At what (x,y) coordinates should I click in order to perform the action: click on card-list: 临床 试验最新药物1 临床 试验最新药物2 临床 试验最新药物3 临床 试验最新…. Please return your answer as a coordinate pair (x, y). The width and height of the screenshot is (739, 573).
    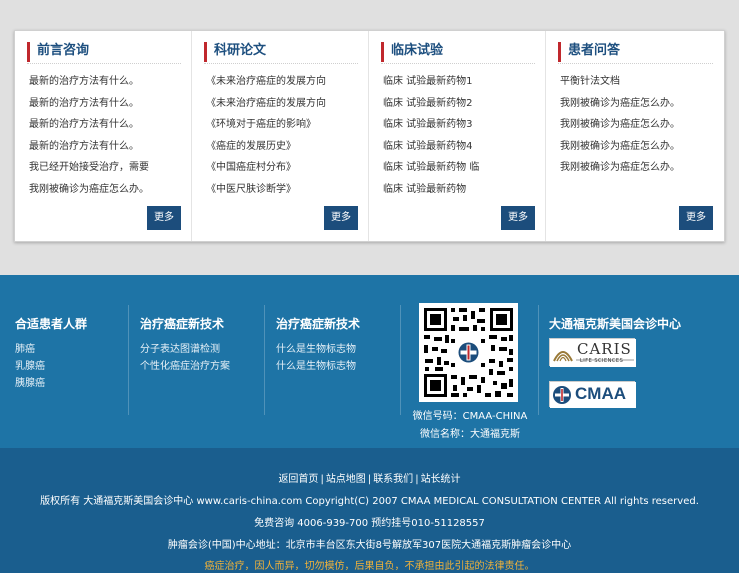
    Looking at the image, I should click on (461, 135).